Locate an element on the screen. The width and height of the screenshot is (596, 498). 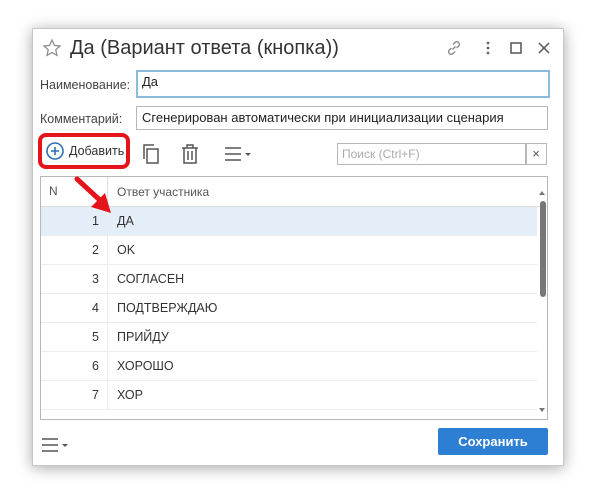
plus-circle-icon is located at coordinates (55, 151).